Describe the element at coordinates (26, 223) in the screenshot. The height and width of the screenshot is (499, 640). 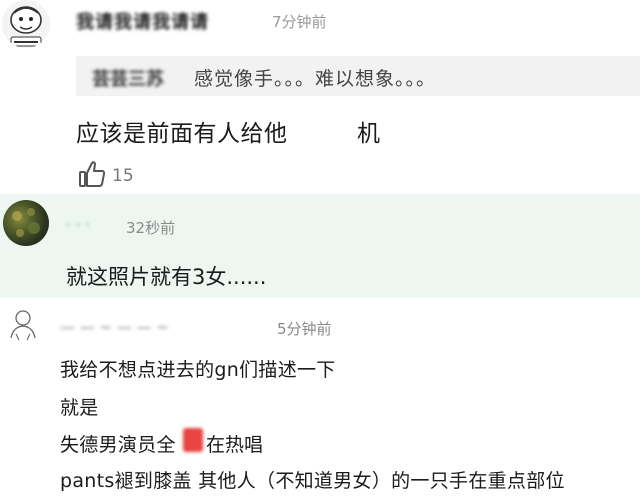
I see `photo-avatar` at that location.